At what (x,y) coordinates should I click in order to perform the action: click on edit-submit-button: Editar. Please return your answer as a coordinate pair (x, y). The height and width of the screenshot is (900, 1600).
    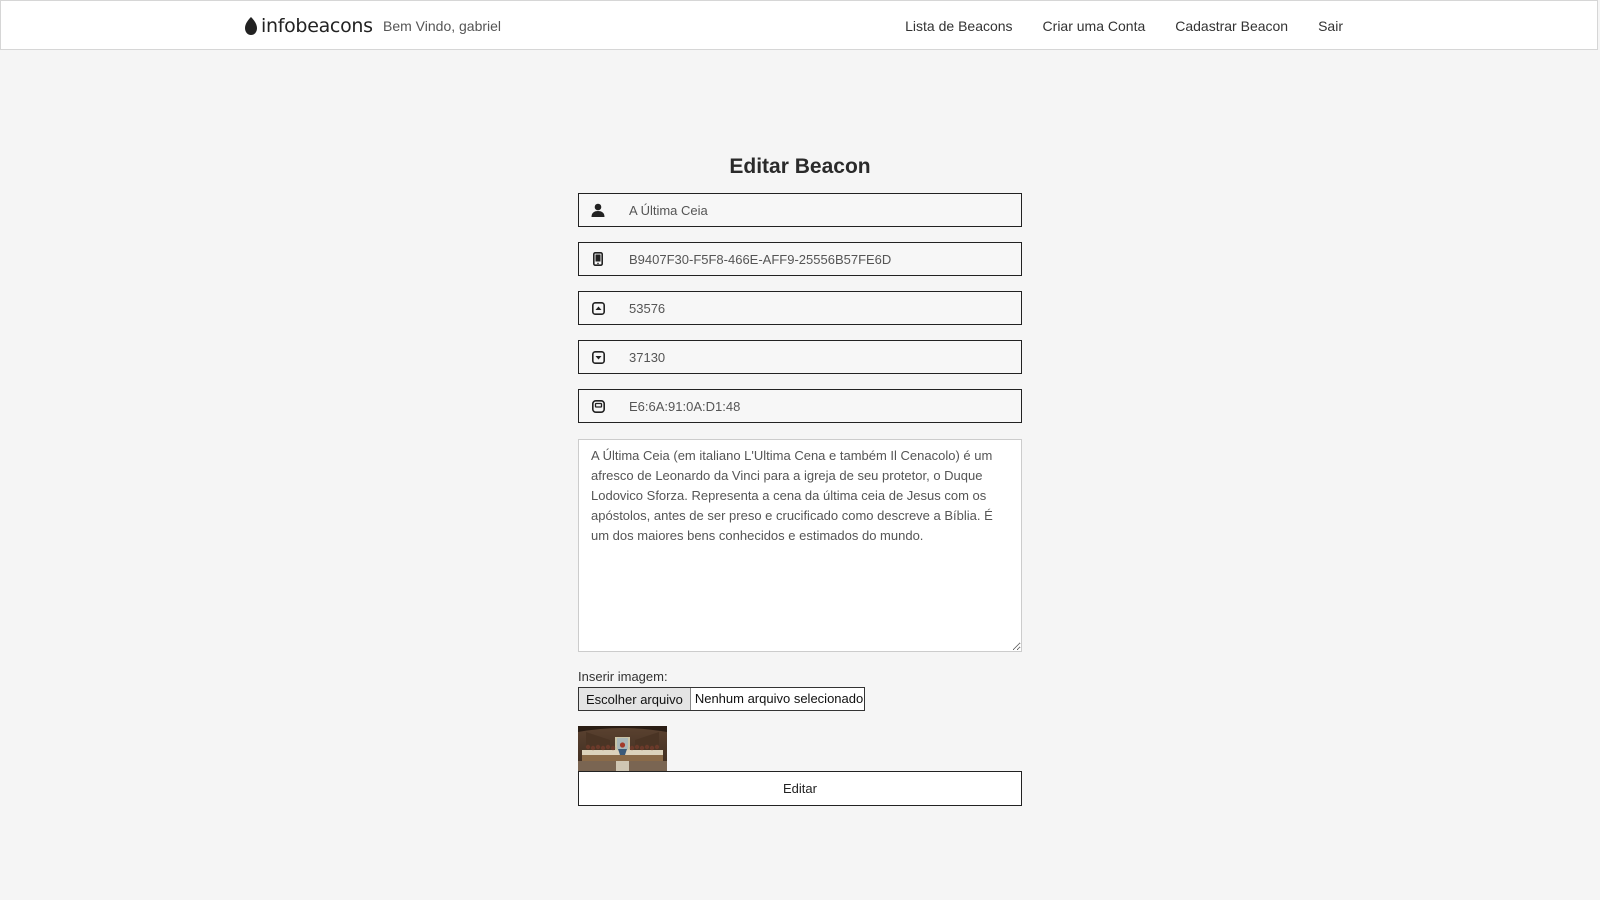
    Looking at the image, I should click on (800, 788).